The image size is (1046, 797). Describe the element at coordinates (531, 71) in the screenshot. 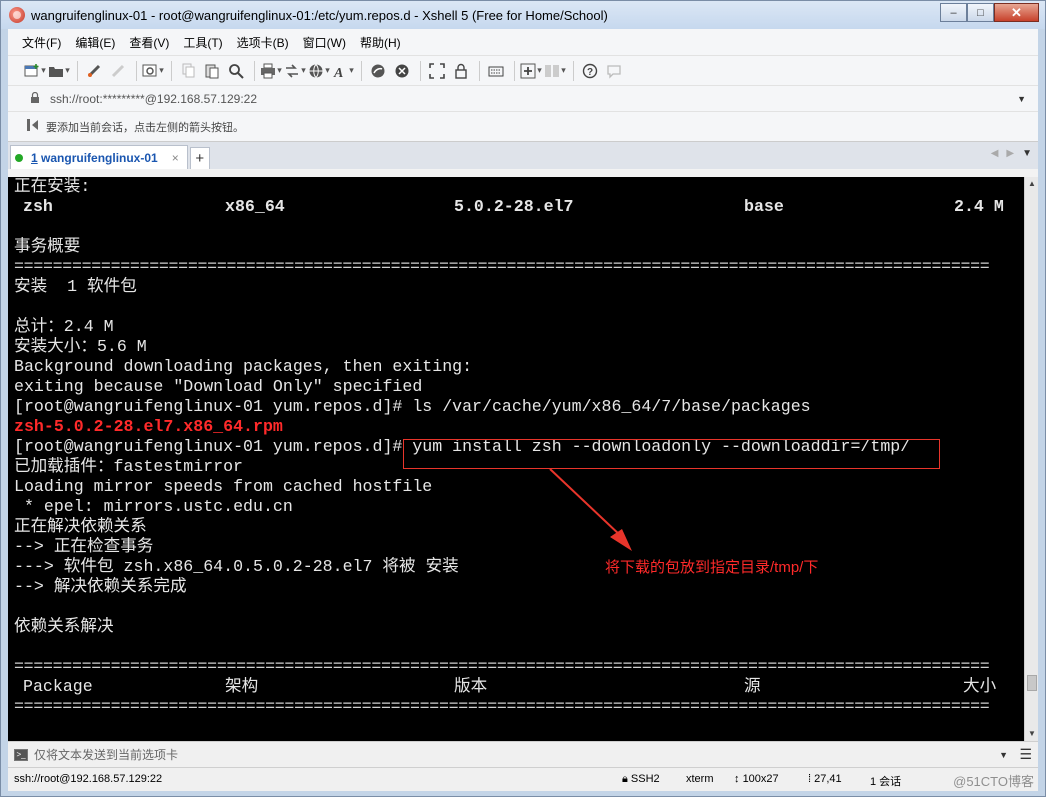

I see `add-icon` at that location.